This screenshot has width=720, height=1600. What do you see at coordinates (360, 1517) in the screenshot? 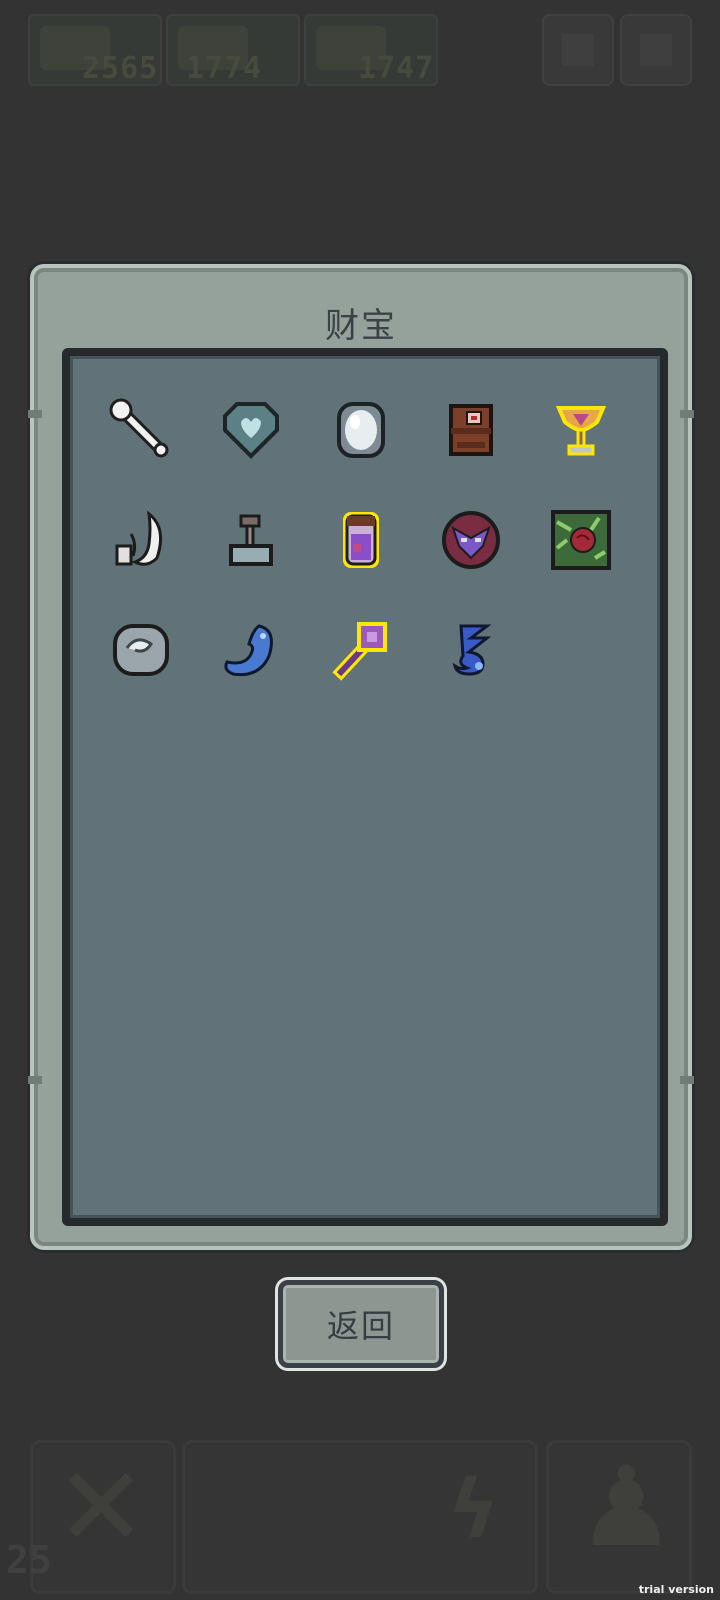
I see `skill-slot: ϟ` at bounding box center [360, 1517].